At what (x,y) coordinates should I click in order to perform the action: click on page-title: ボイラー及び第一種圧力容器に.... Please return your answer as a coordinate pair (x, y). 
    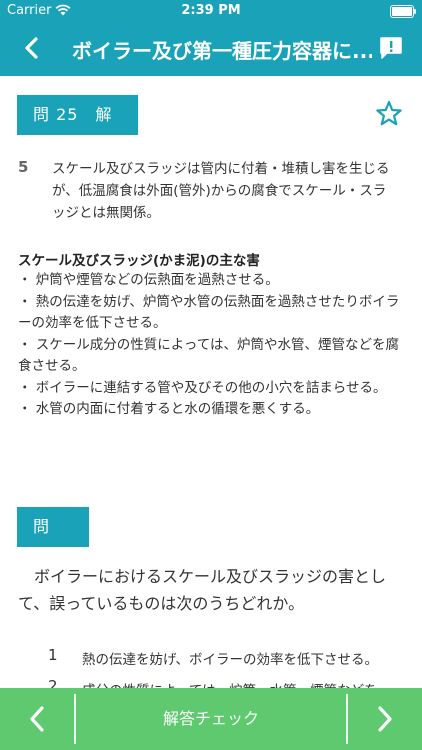
    Looking at the image, I should click on (222, 51).